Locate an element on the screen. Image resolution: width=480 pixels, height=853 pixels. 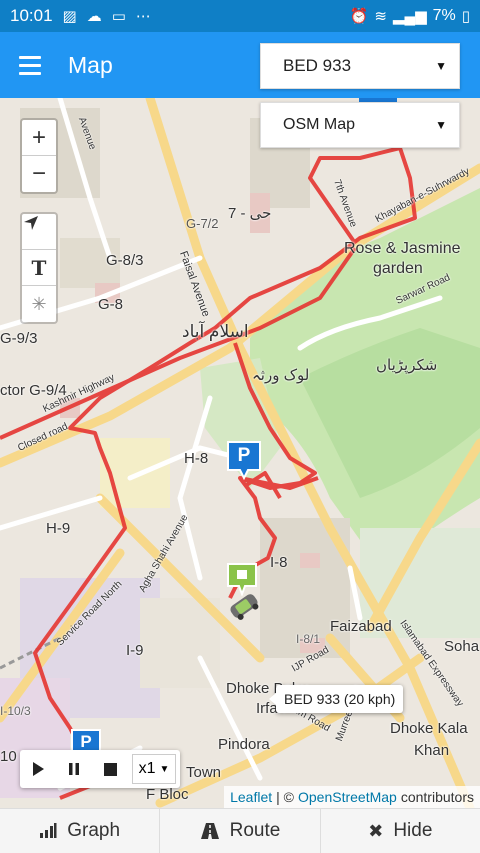
zoom-control: + − is located at coordinates (39, 156).